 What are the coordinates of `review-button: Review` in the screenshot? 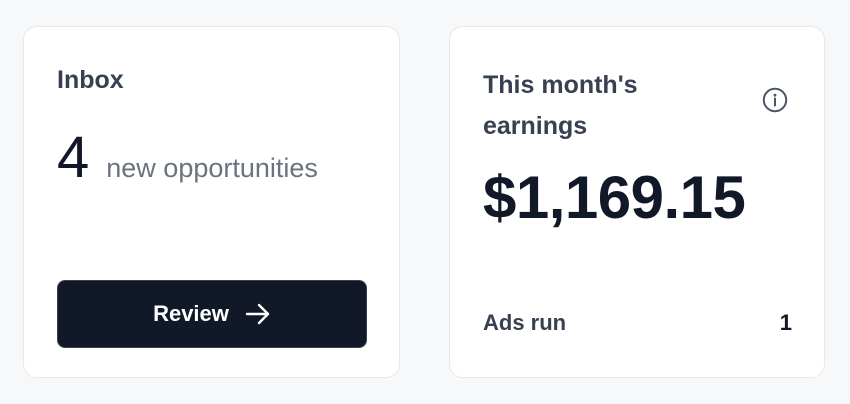 It's located at (212, 314).